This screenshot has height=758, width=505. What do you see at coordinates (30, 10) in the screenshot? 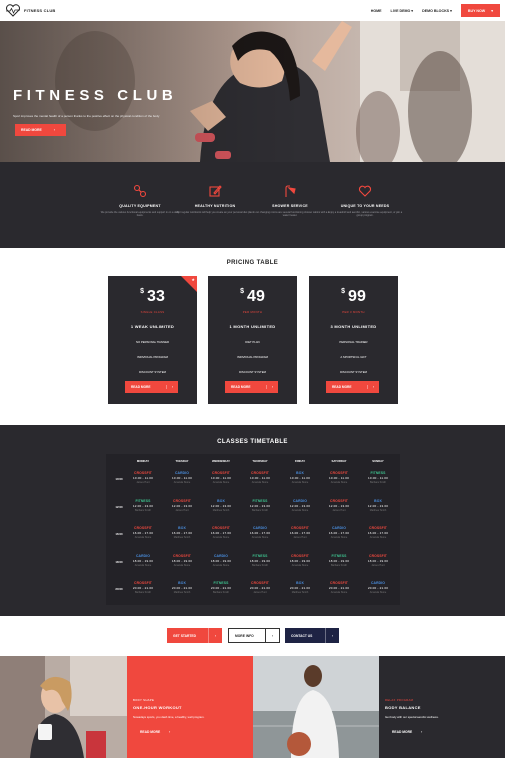
I see `brand-logo: FITNESS CLUB` at bounding box center [30, 10].